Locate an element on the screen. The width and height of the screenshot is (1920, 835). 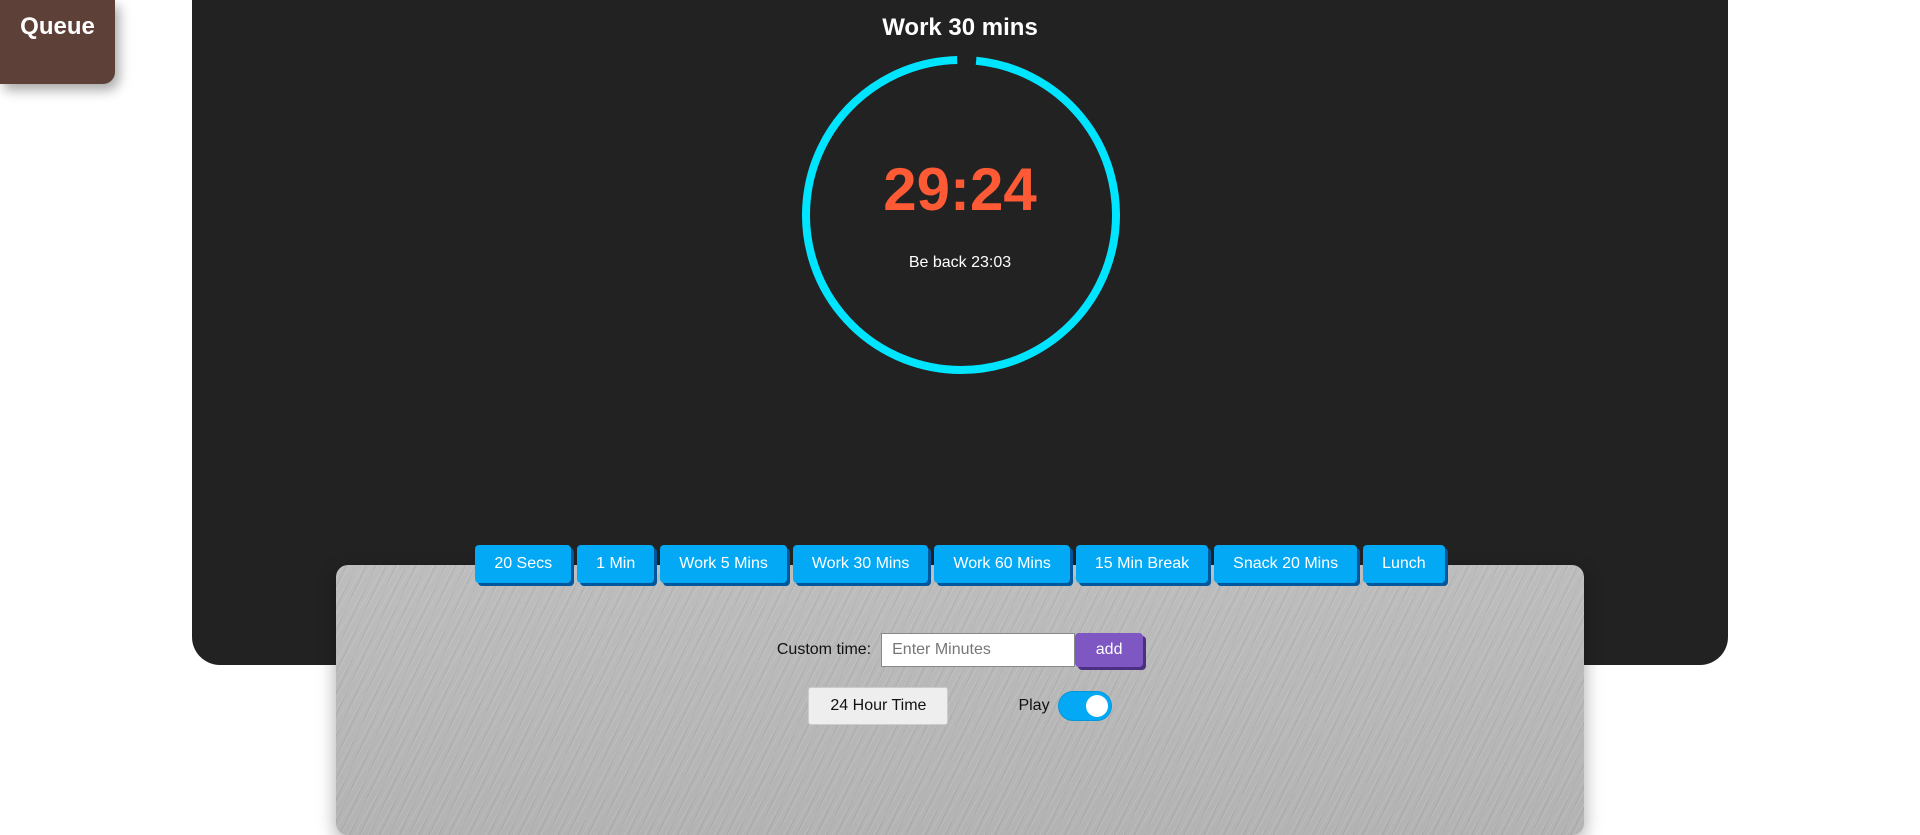
add-button: add is located at coordinates (1109, 650).